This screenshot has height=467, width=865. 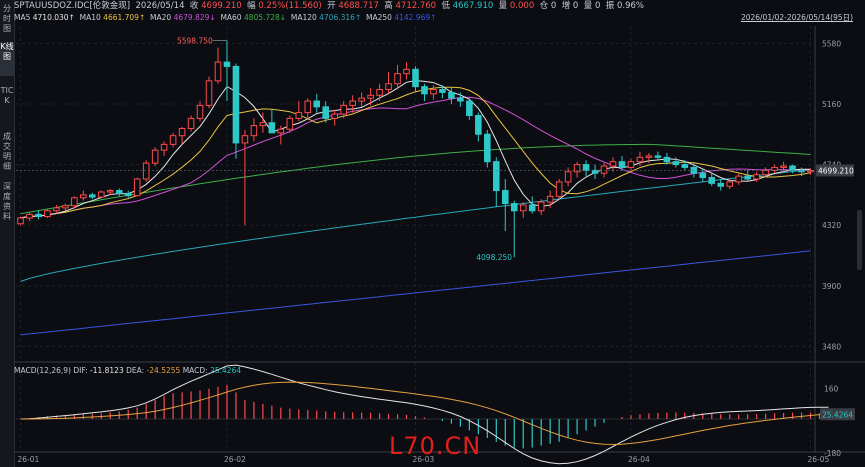 What do you see at coordinates (837, 414) in the screenshot?
I see `macd-current-tag: 25.4264` at bounding box center [837, 414].